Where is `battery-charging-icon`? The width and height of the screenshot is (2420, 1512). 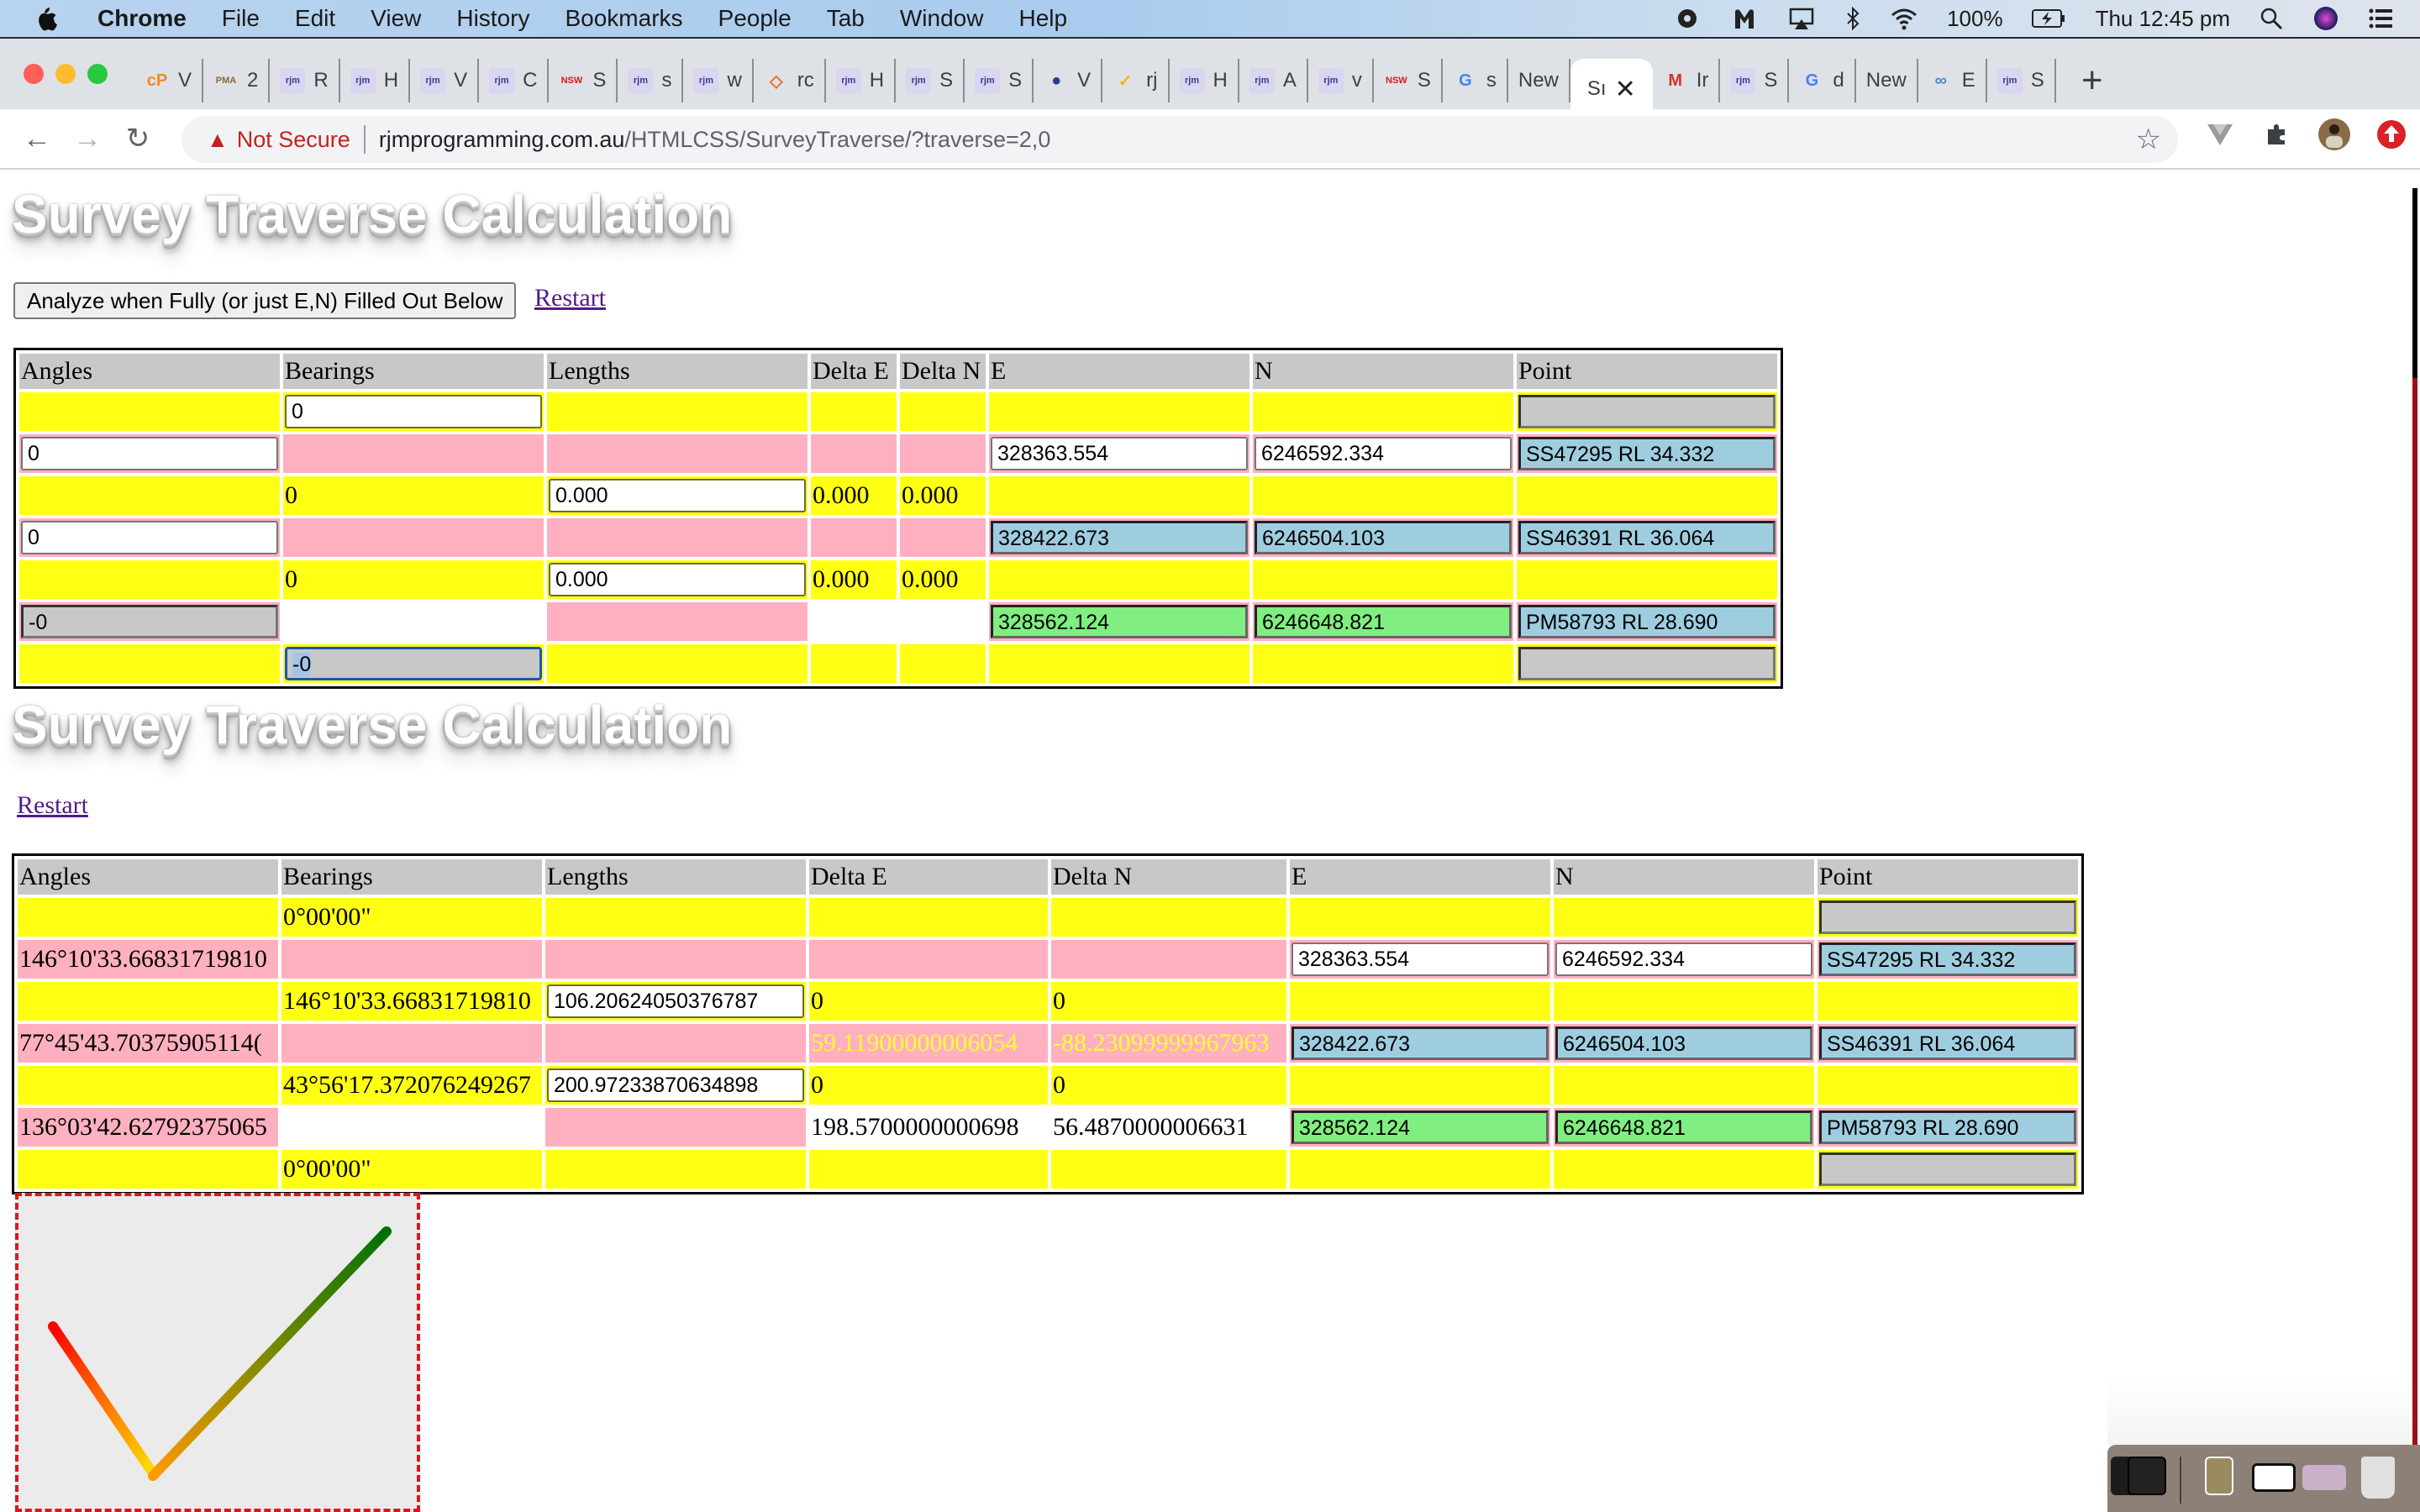 battery-charging-icon is located at coordinates (2049, 18).